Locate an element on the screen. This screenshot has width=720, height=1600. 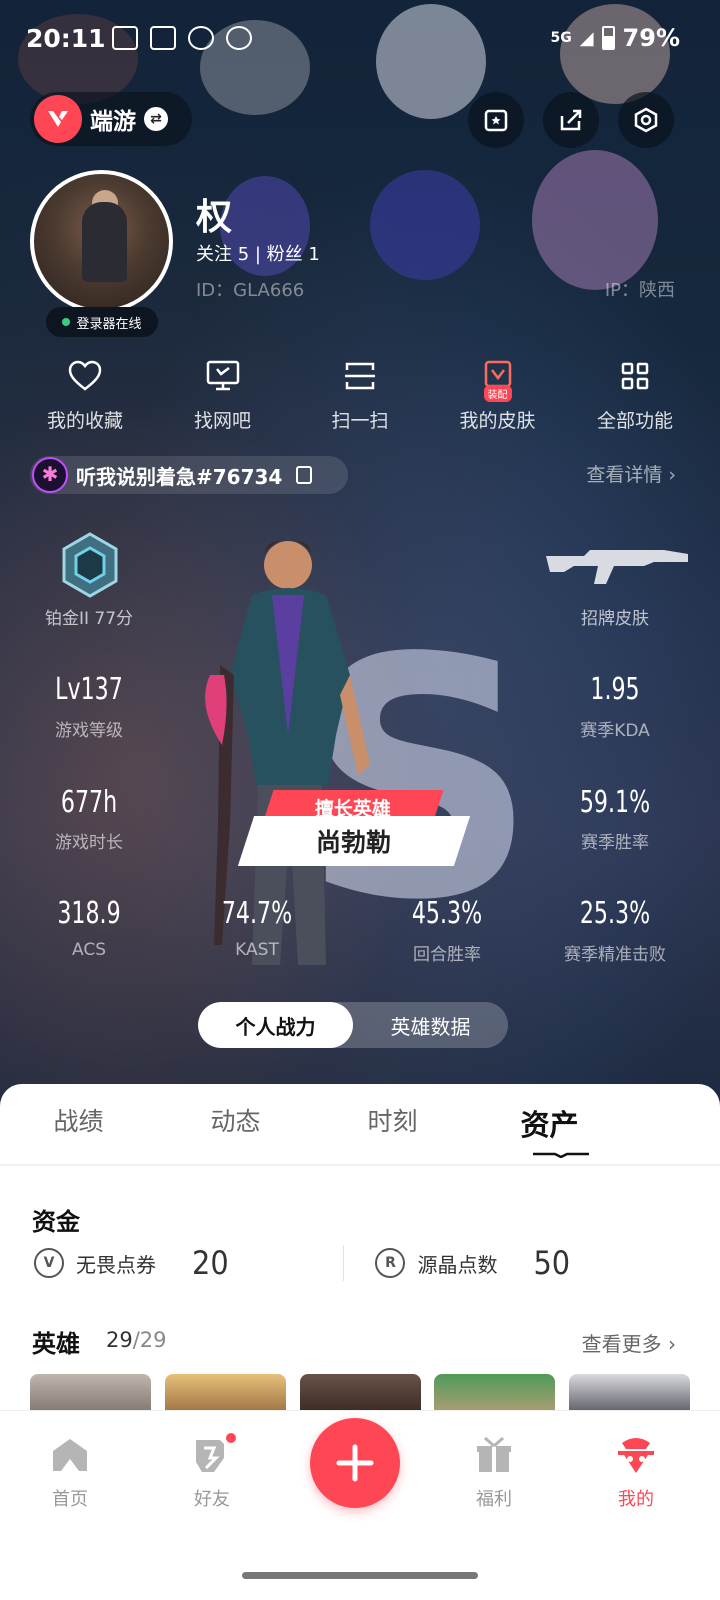
tab-moments: 时刻 is located at coordinates (392, 1123).